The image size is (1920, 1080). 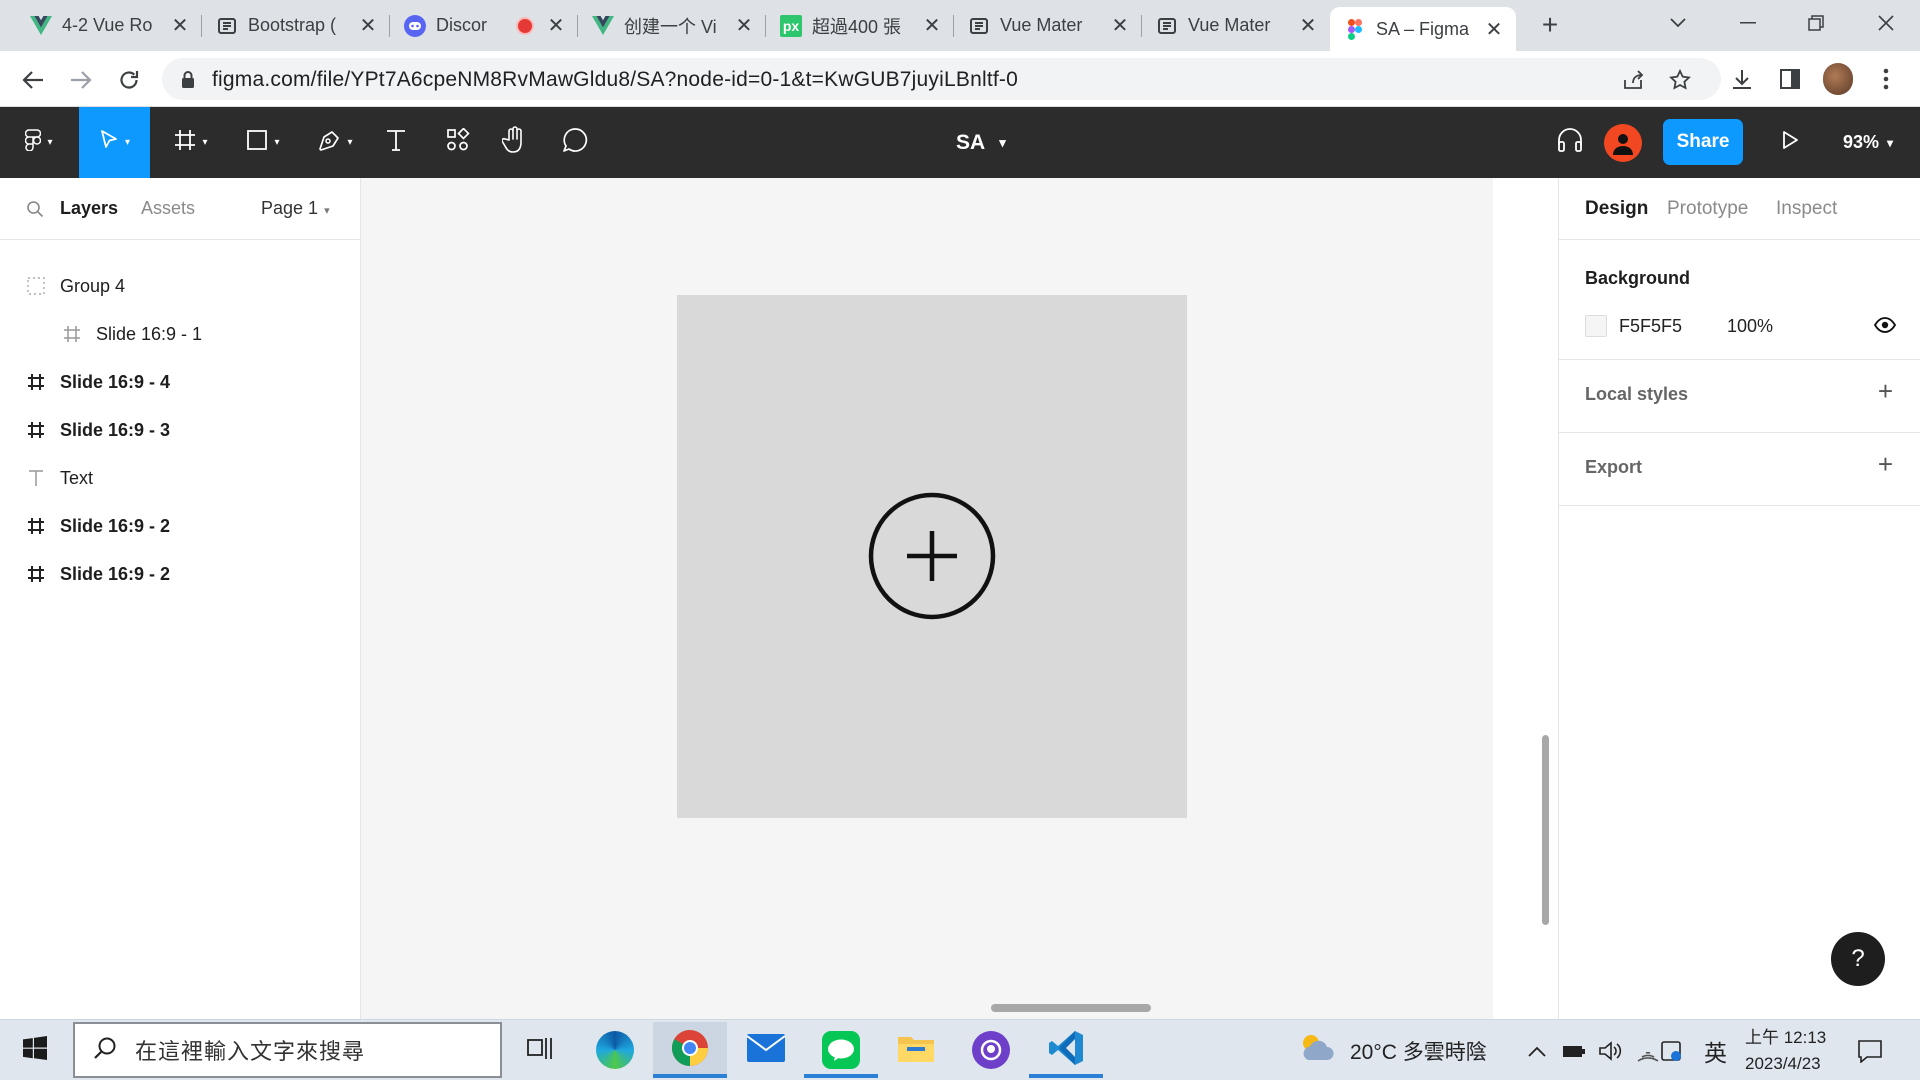 I want to click on edge-browser-icon, so click(x=615, y=1050).